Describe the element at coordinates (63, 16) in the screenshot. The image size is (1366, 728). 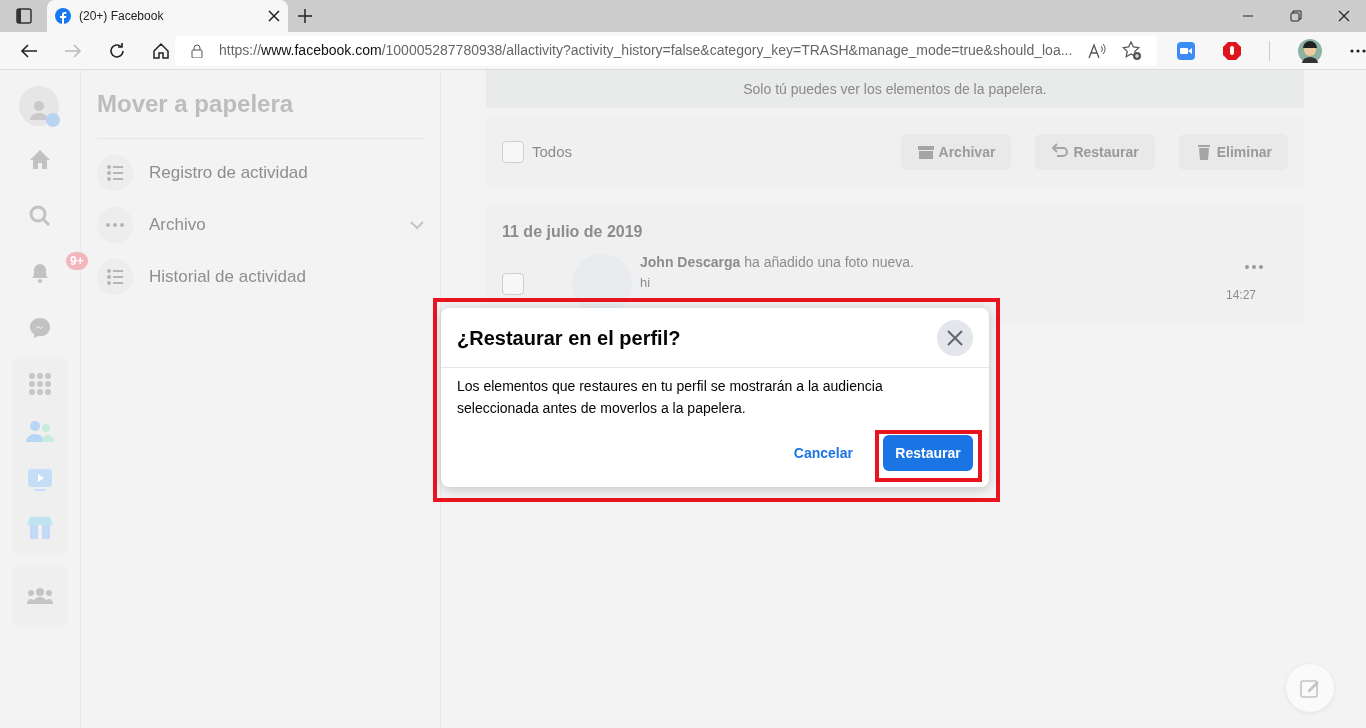
I see `facebook-icon` at that location.